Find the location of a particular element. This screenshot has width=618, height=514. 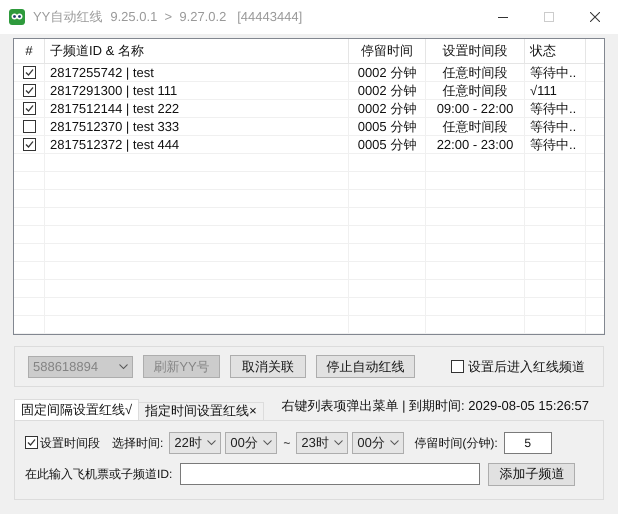

column-header: 状态 is located at coordinates (555, 51).